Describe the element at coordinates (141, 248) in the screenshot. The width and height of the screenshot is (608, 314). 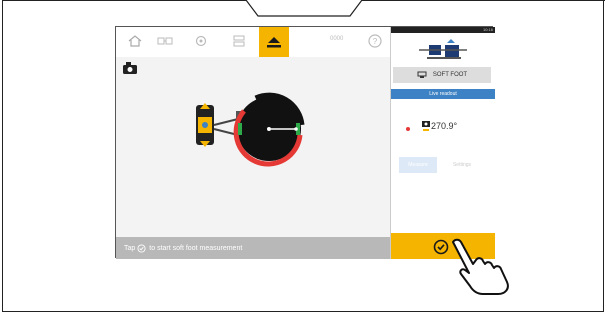
I see `check-circle-icon` at that location.